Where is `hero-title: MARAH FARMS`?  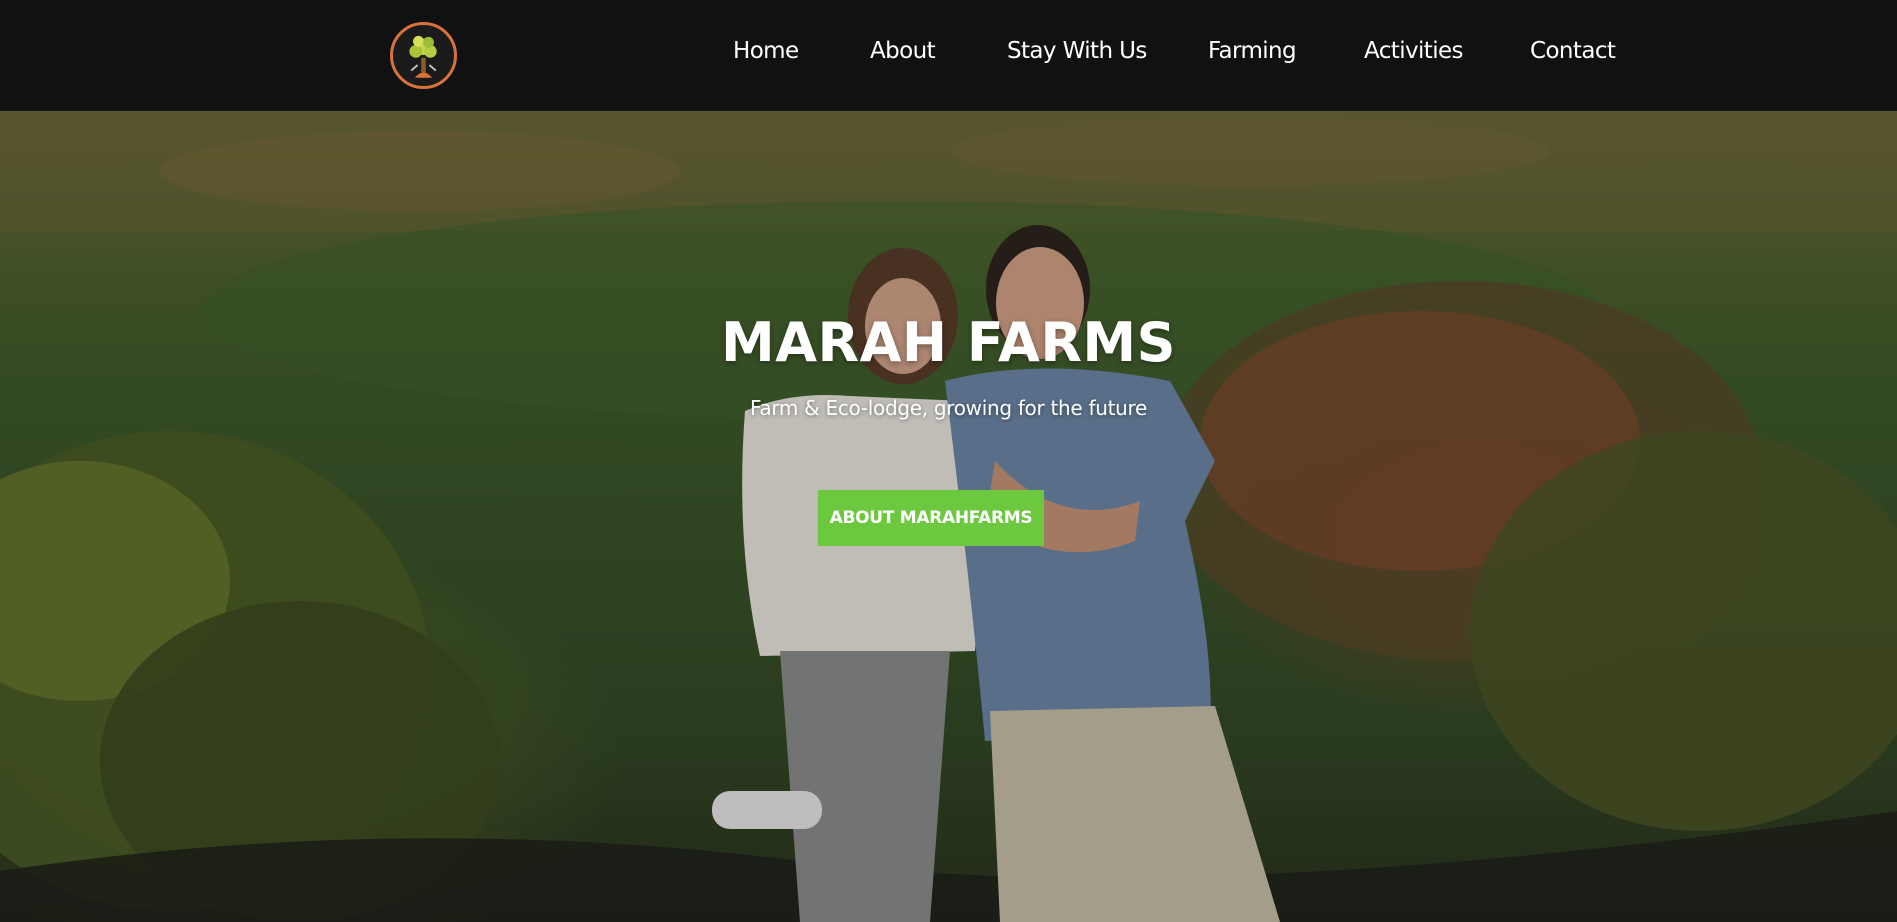 hero-title: MARAH FARMS is located at coordinates (948, 342).